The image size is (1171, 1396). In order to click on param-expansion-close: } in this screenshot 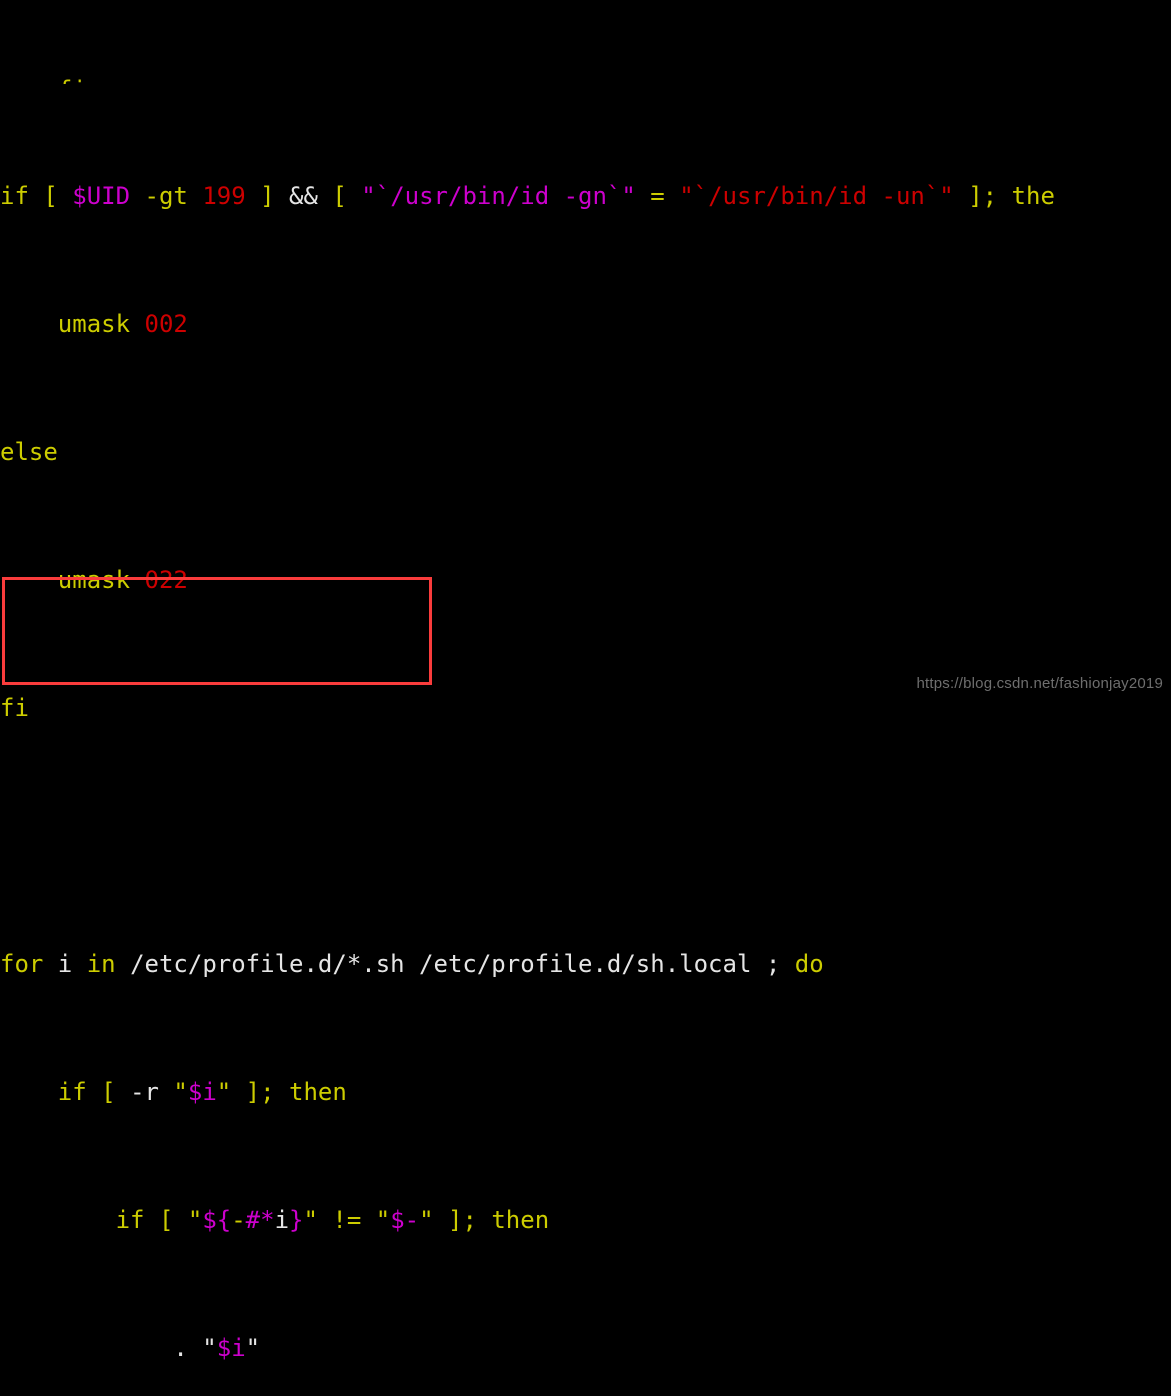, I will do `click(296, 1220)`.